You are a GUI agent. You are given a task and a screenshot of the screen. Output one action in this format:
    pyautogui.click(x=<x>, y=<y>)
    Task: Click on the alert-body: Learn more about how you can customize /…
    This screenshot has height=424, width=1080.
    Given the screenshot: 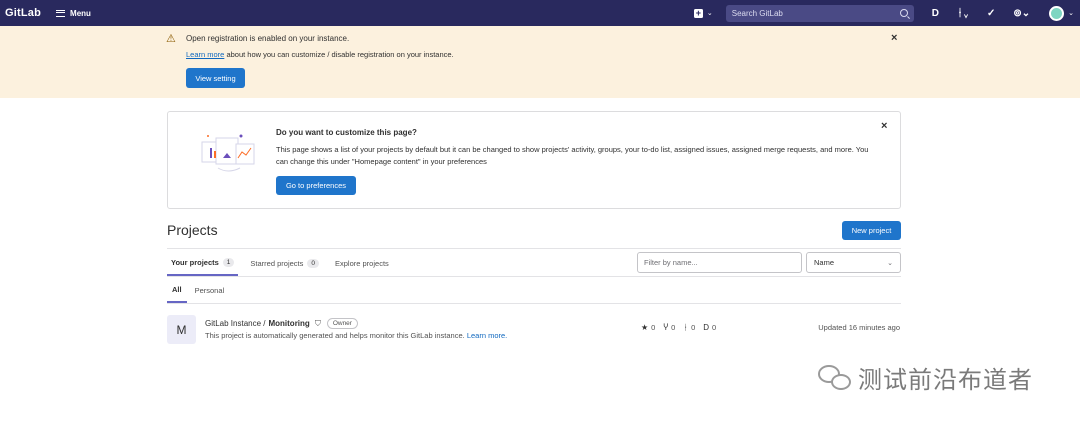 What is the action you would take?
    pyautogui.click(x=320, y=54)
    